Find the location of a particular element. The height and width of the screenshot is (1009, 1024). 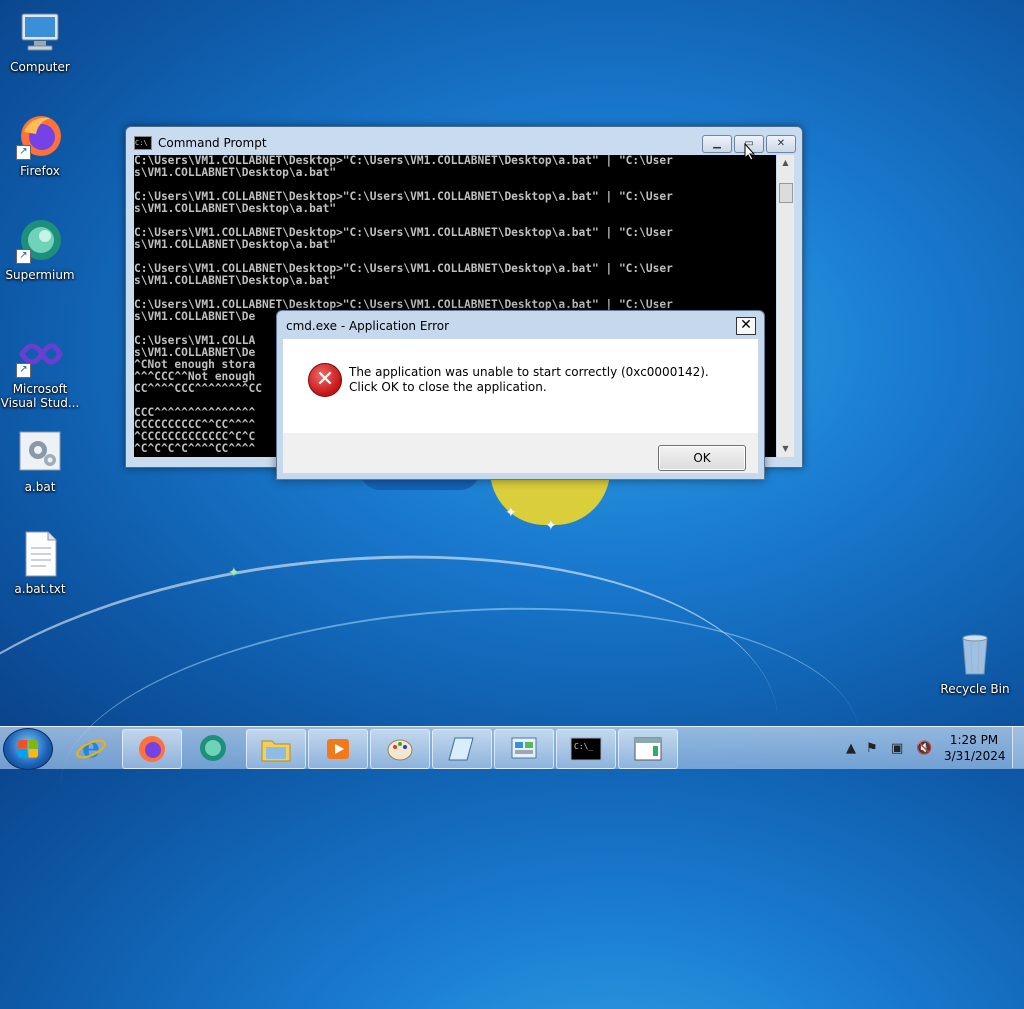

scroll-up-arrow-icon: ▲ is located at coordinates (785, 163).